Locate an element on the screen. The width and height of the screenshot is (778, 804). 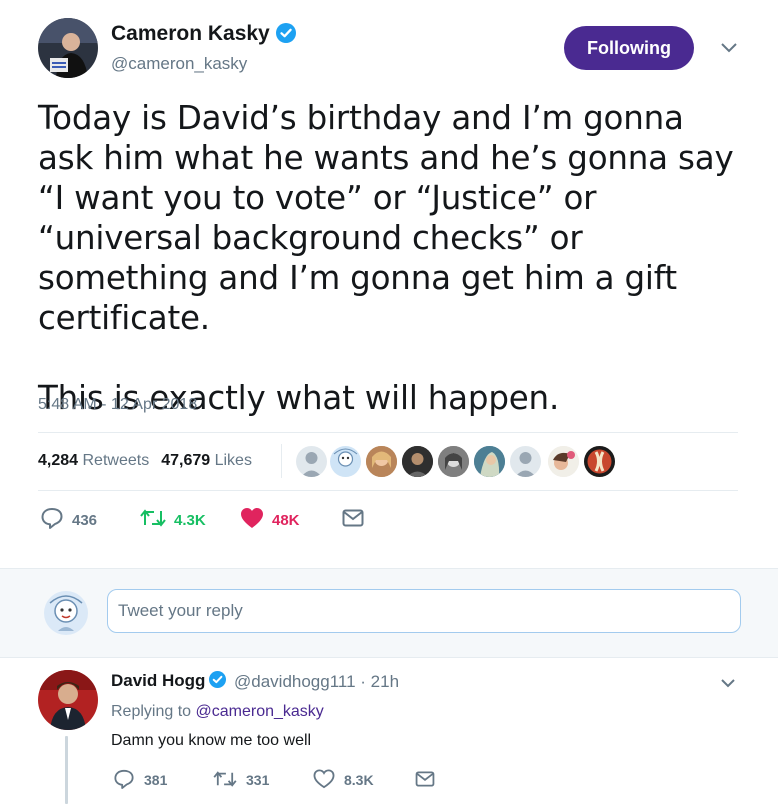
reply-author-avatar is located at coordinates (68, 700).